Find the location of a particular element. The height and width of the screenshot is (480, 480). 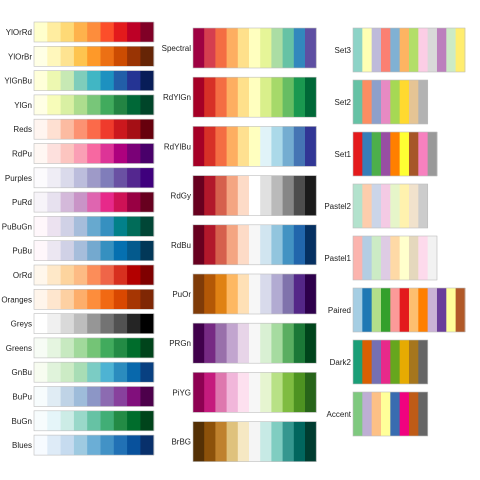

palette-label: YlGn is located at coordinates (23, 105).